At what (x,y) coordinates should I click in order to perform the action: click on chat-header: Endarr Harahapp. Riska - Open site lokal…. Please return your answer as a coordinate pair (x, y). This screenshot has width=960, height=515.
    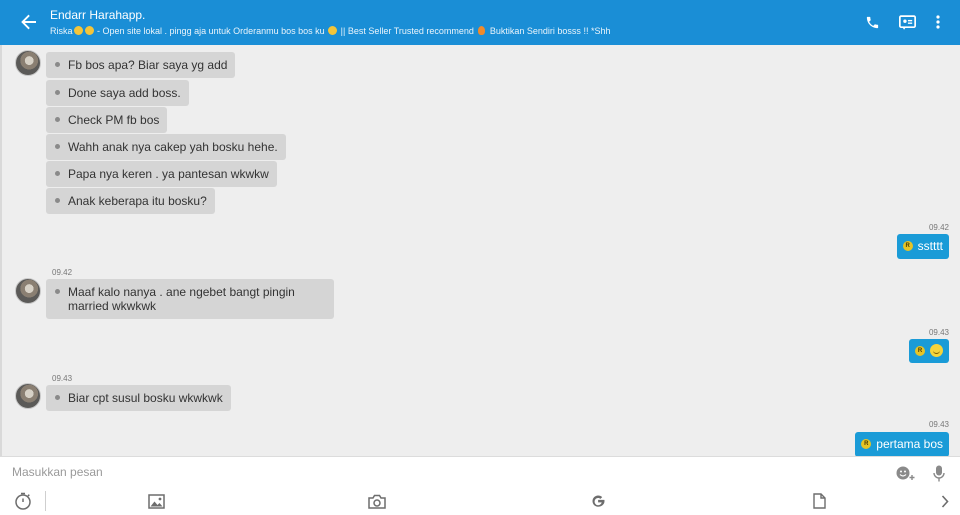
    Looking at the image, I should click on (480, 22).